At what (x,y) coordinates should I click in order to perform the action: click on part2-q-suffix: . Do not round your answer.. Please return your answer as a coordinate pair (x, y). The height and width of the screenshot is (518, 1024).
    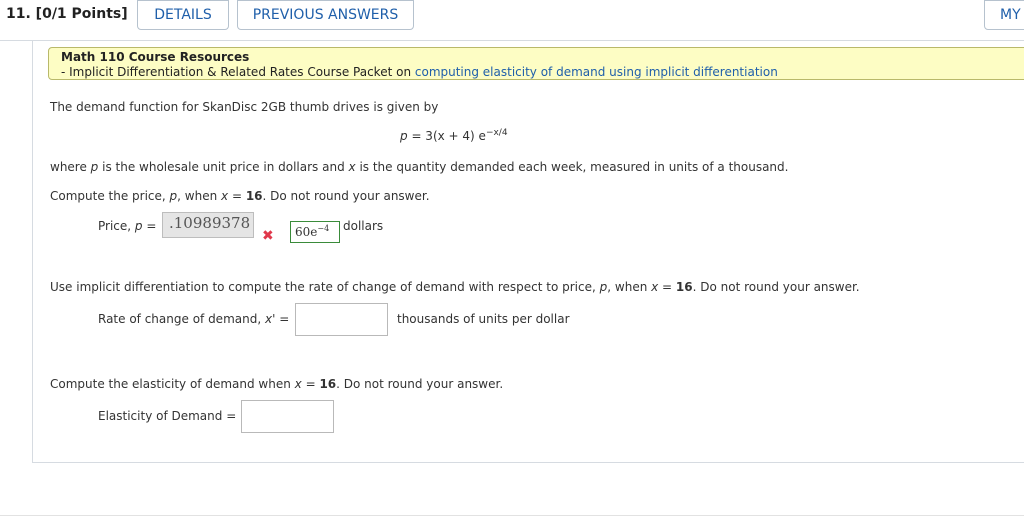
    Looking at the image, I should click on (776, 287).